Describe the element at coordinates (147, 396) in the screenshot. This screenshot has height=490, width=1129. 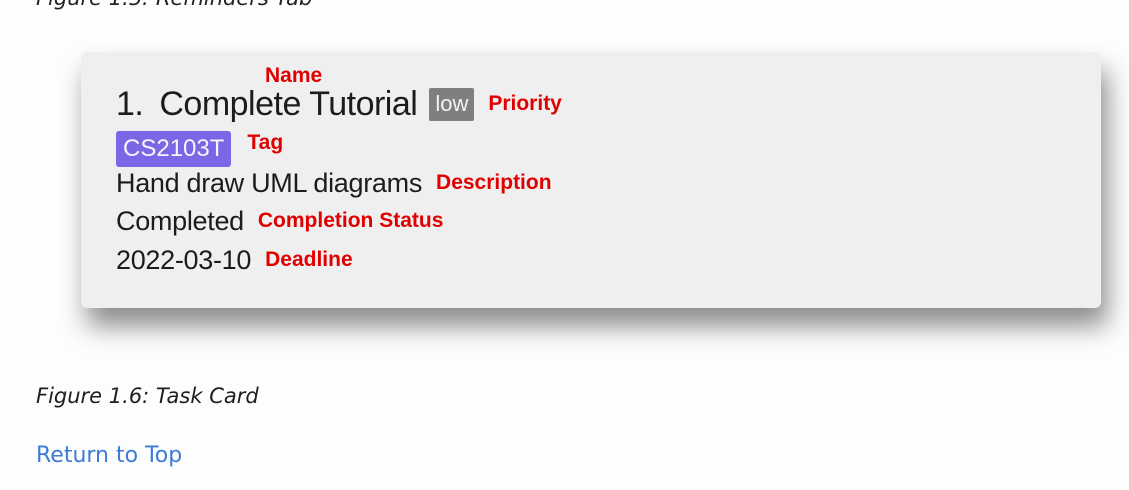
I see `figure-caption: Figure 1.6: Task Card` at that location.